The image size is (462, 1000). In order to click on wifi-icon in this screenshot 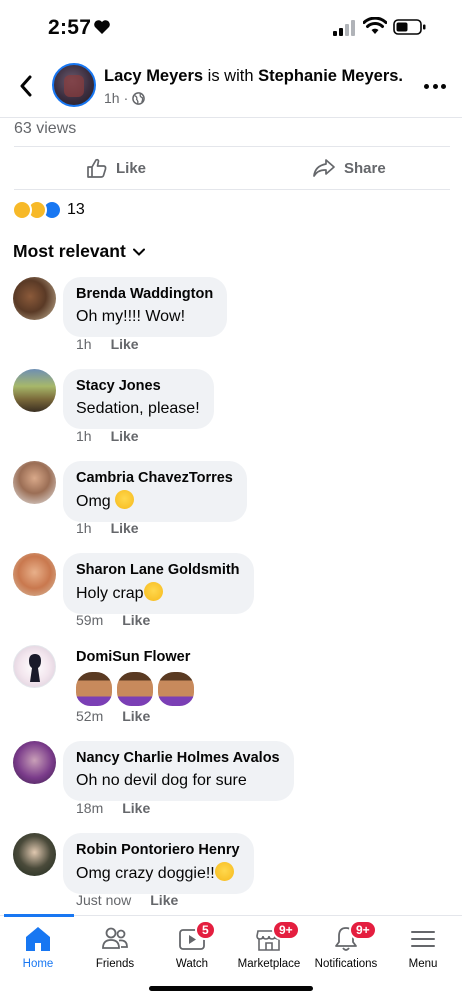, I will do `click(375, 25)`.